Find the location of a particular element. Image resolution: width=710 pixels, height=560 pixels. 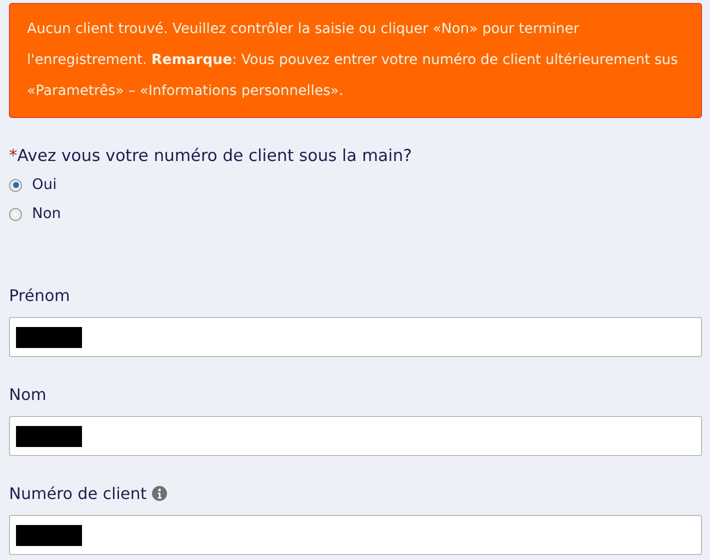

info-icon is located at coordinates (159, 493).